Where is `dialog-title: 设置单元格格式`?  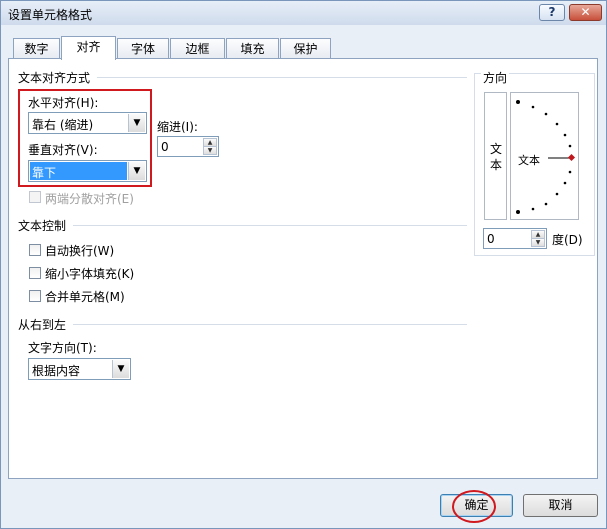
dialog-title: 设置单元格格式 is located at coordinates (50, 15).